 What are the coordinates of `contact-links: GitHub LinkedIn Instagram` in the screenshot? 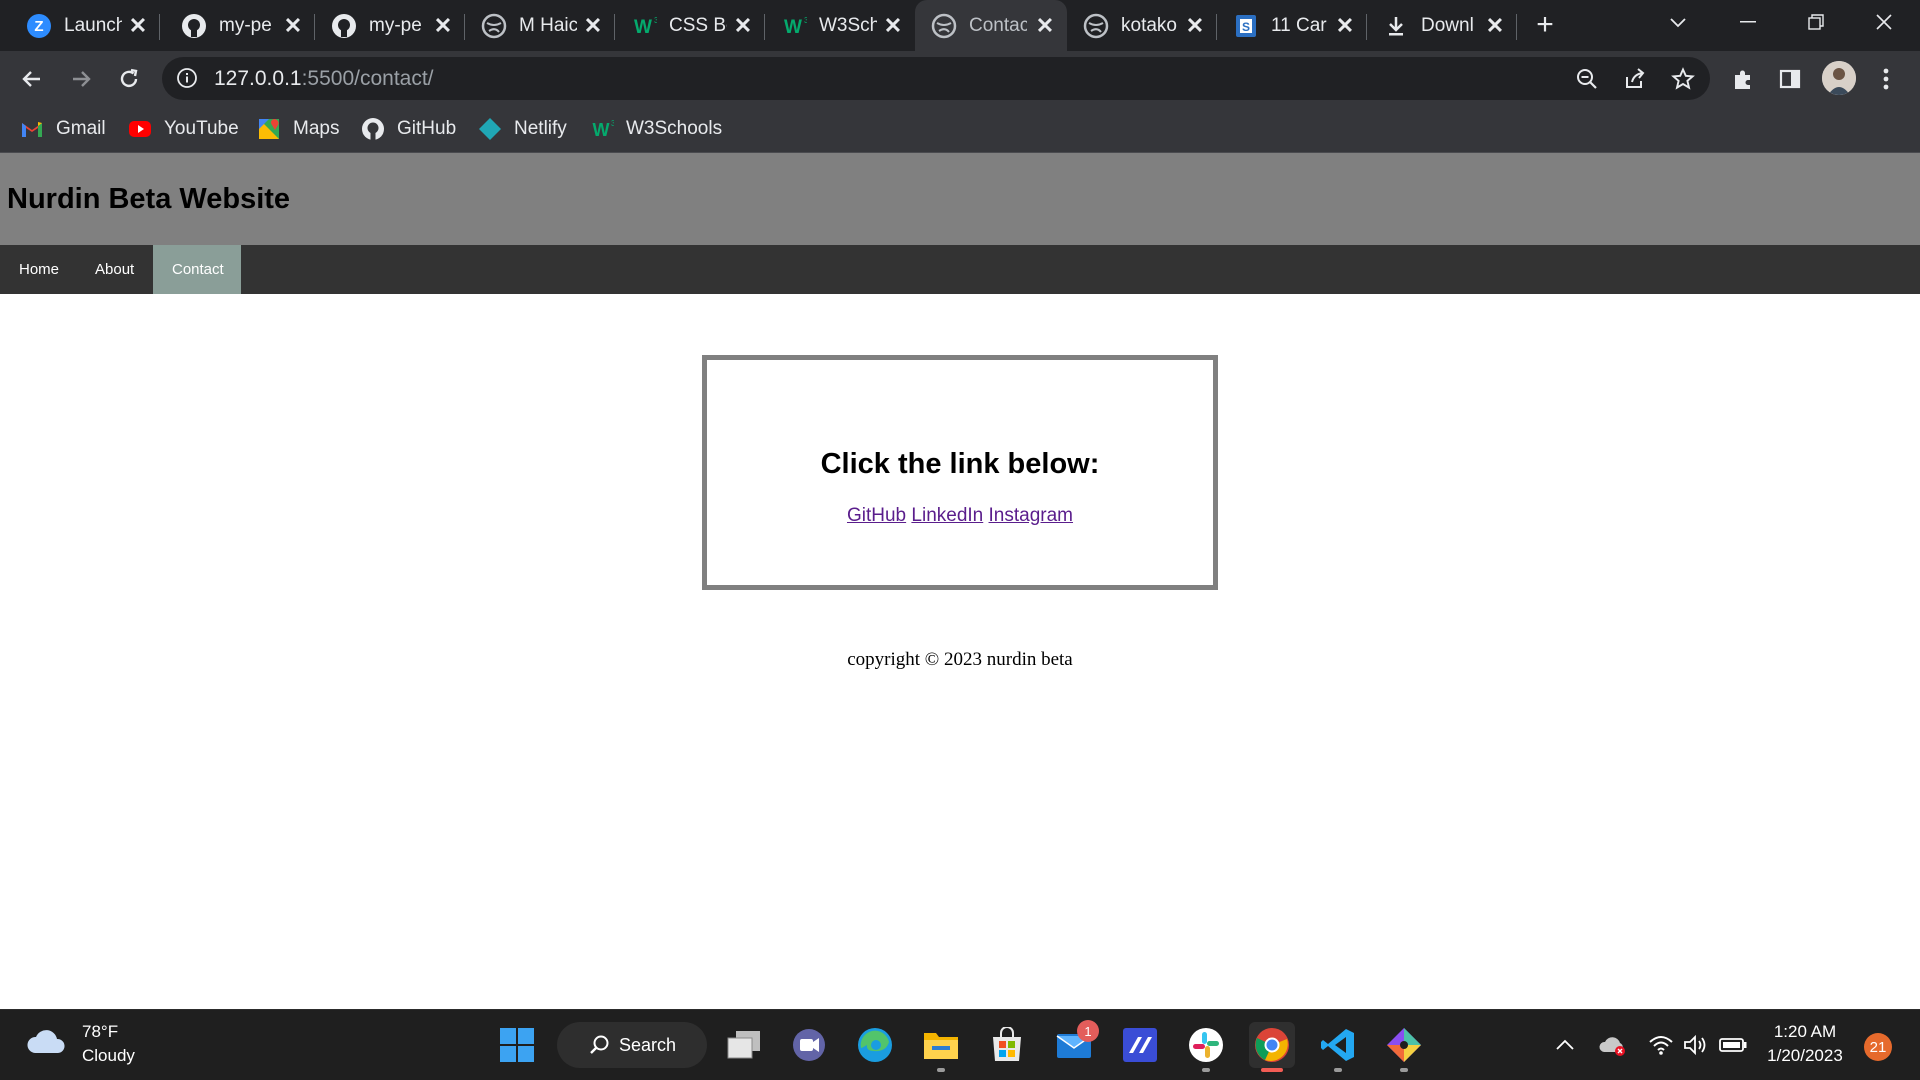 It's located at (960, 516).